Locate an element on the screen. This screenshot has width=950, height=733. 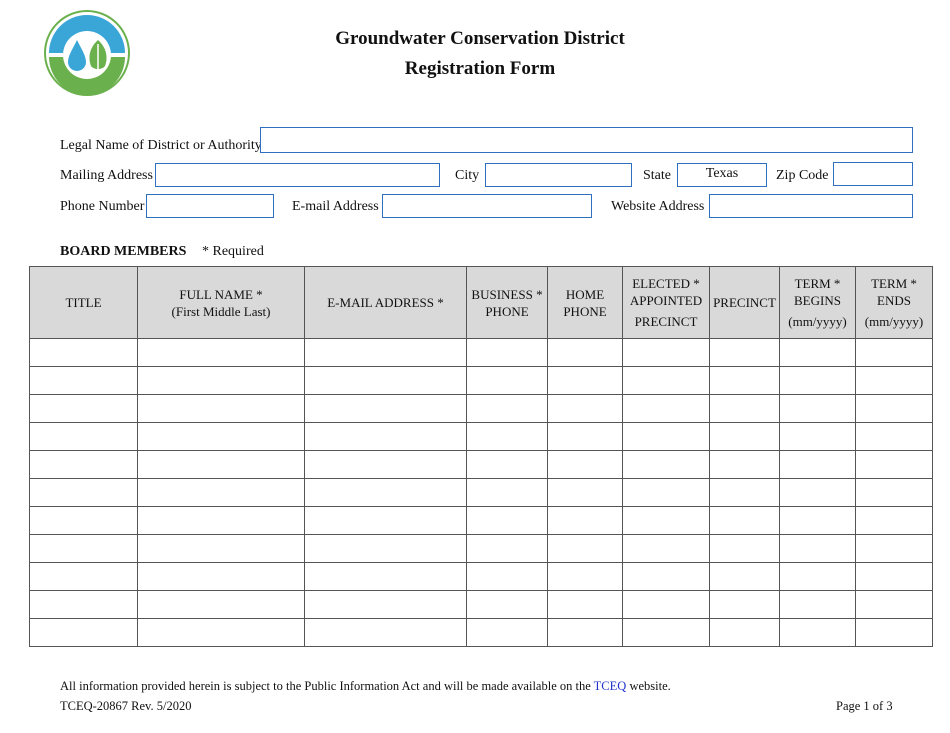
website-address-field is located at coordinates (811, 206).